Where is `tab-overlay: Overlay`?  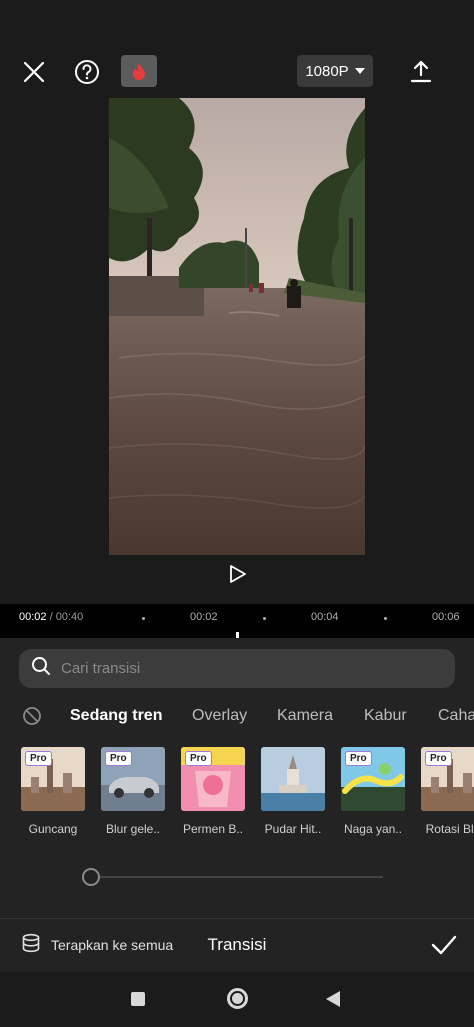 tab-overlay: Overlay is located at coordinates (219, 716).